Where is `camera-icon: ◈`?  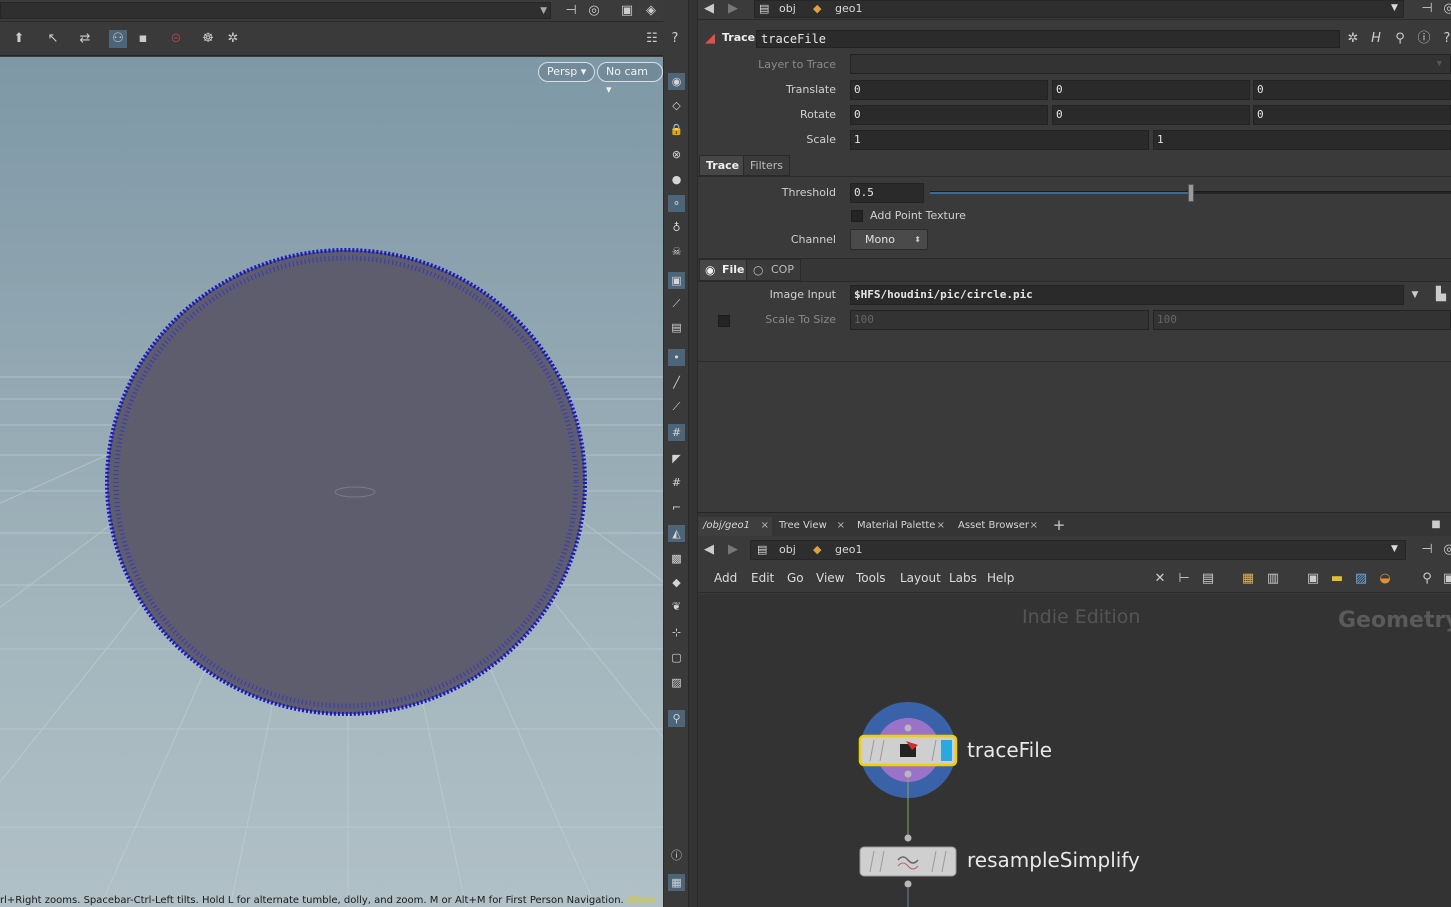 camera-icon: ◈ is located at coordinates (651, 11).